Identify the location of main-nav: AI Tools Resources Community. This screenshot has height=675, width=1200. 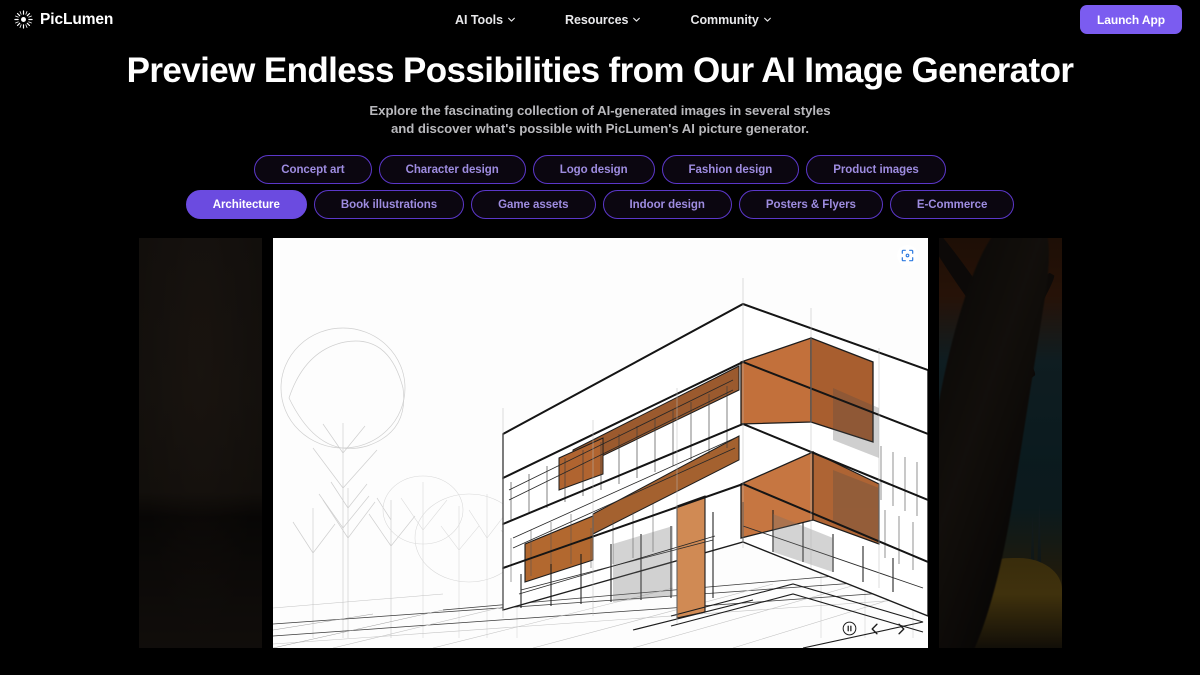
(613, 20).